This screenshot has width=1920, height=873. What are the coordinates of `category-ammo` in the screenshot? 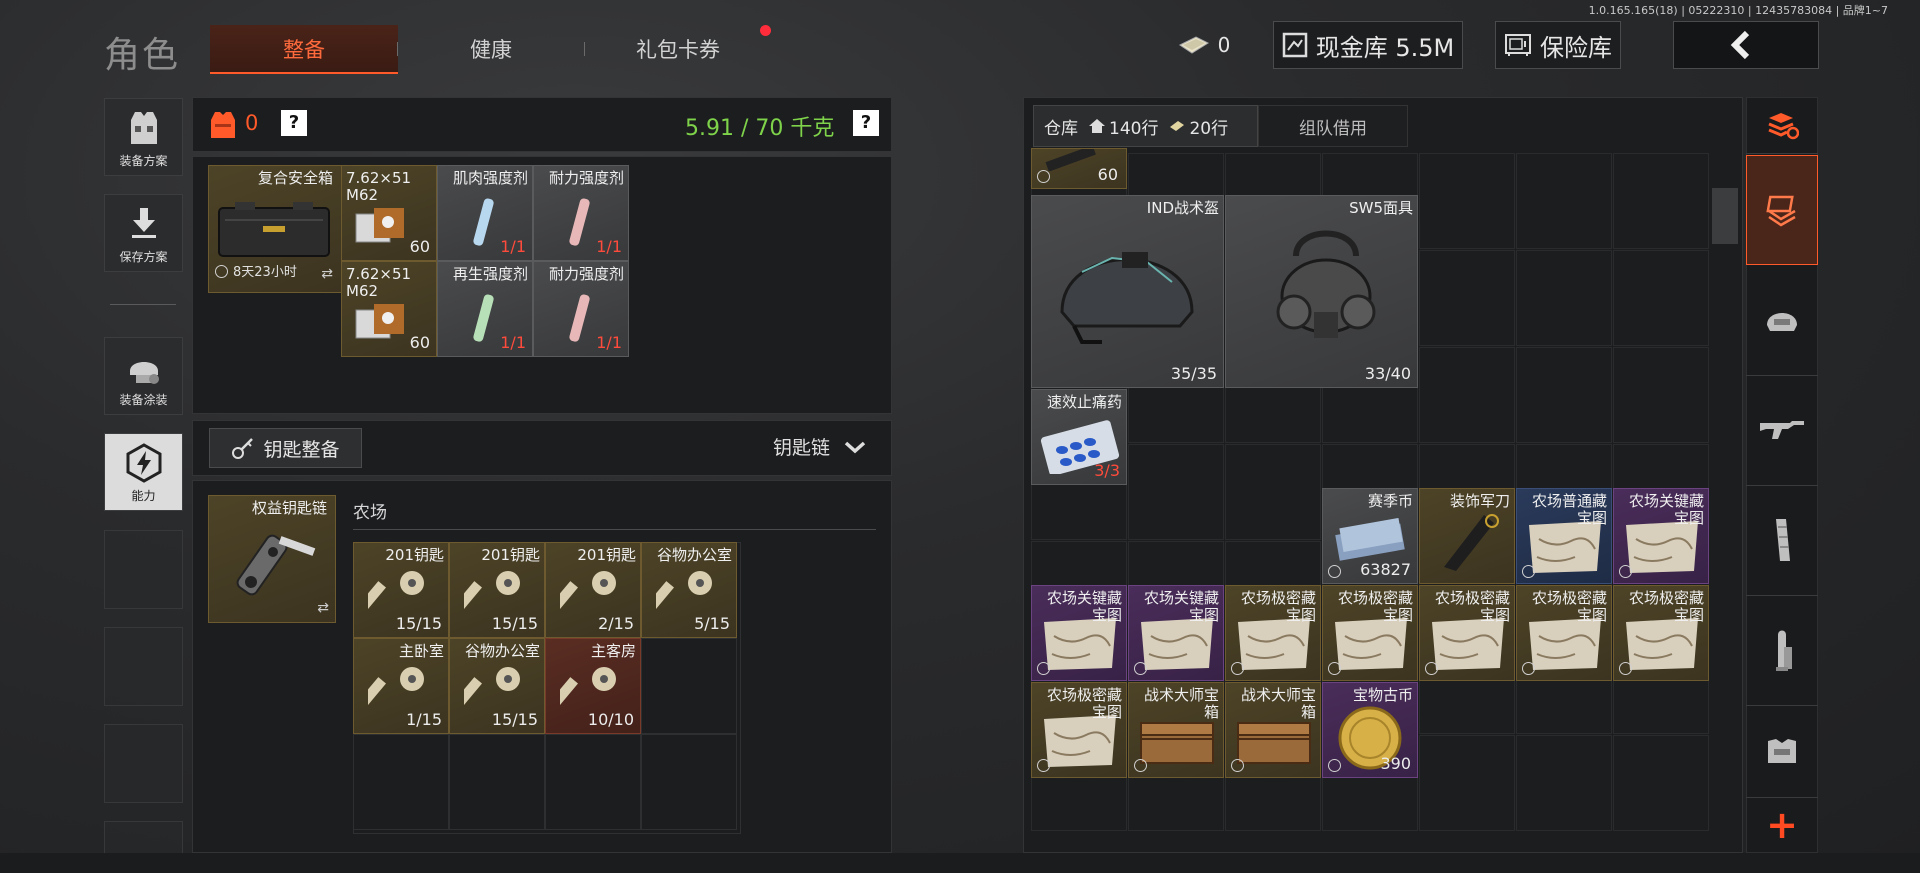 It's located at (1782, 650).